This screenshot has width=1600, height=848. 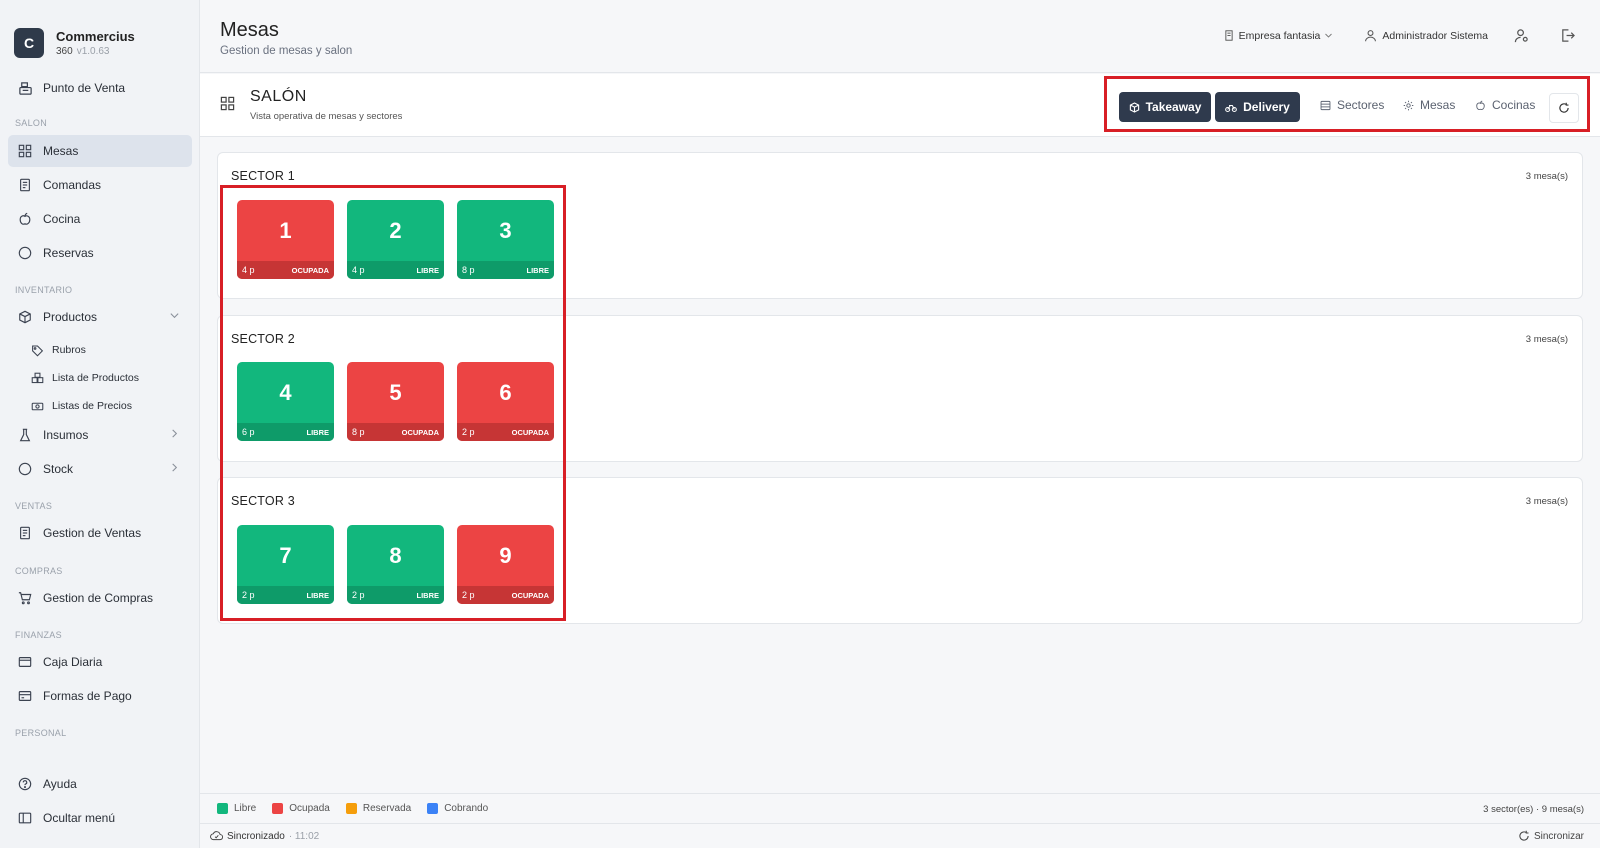 What do you see at coordinates (100, 696) in the screenshot?
I see `sidebar-item-formas-de-pago: Formas de Pago` at bounding box center [100, 696].